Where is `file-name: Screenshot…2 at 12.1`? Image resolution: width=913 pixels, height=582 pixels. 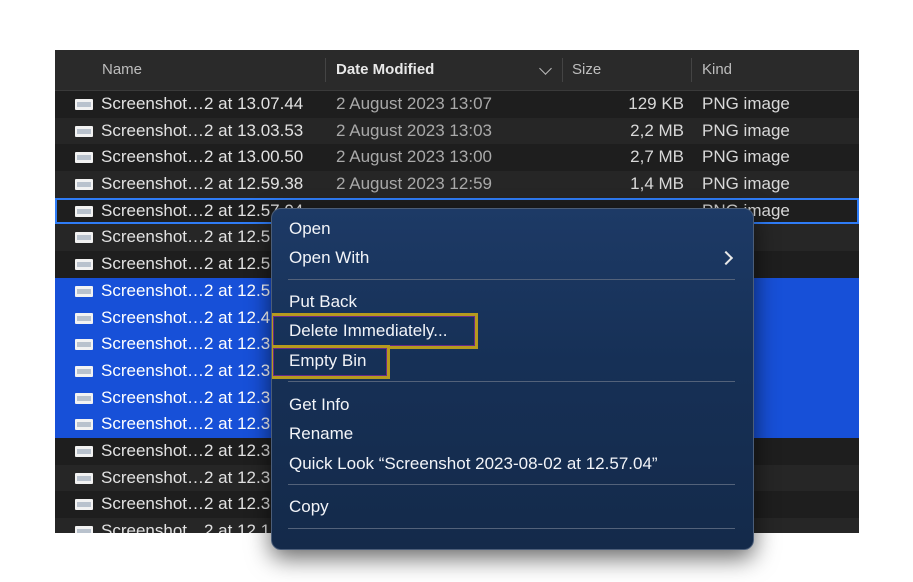 file-name: Screenshot…2 at 12.1 is located at coordinates (185, 525).